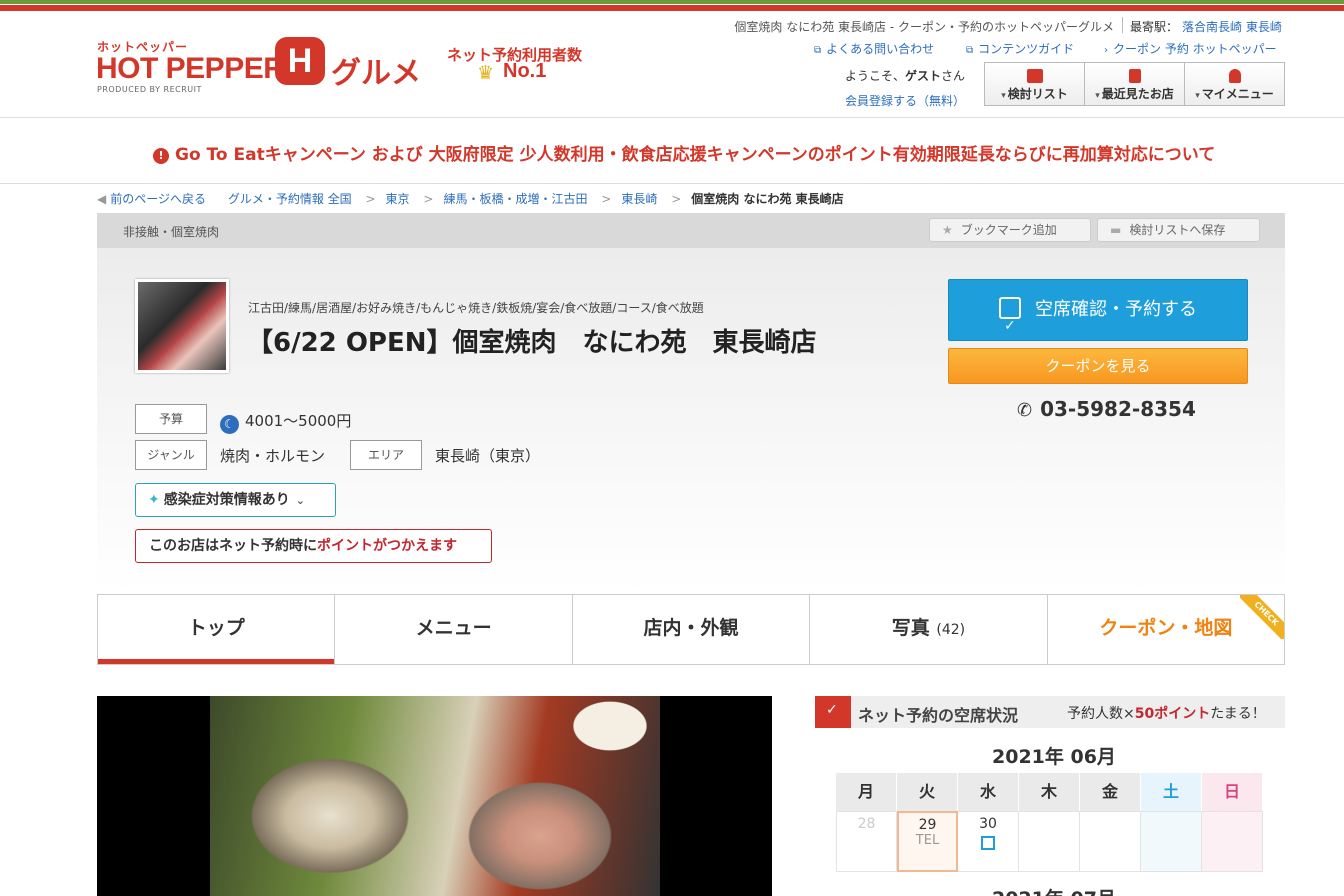  What do you see at coordinates (487, 455) in the screenshot?
I see `area-value: 東長崎（東京）` at bounding box center [487, 455].